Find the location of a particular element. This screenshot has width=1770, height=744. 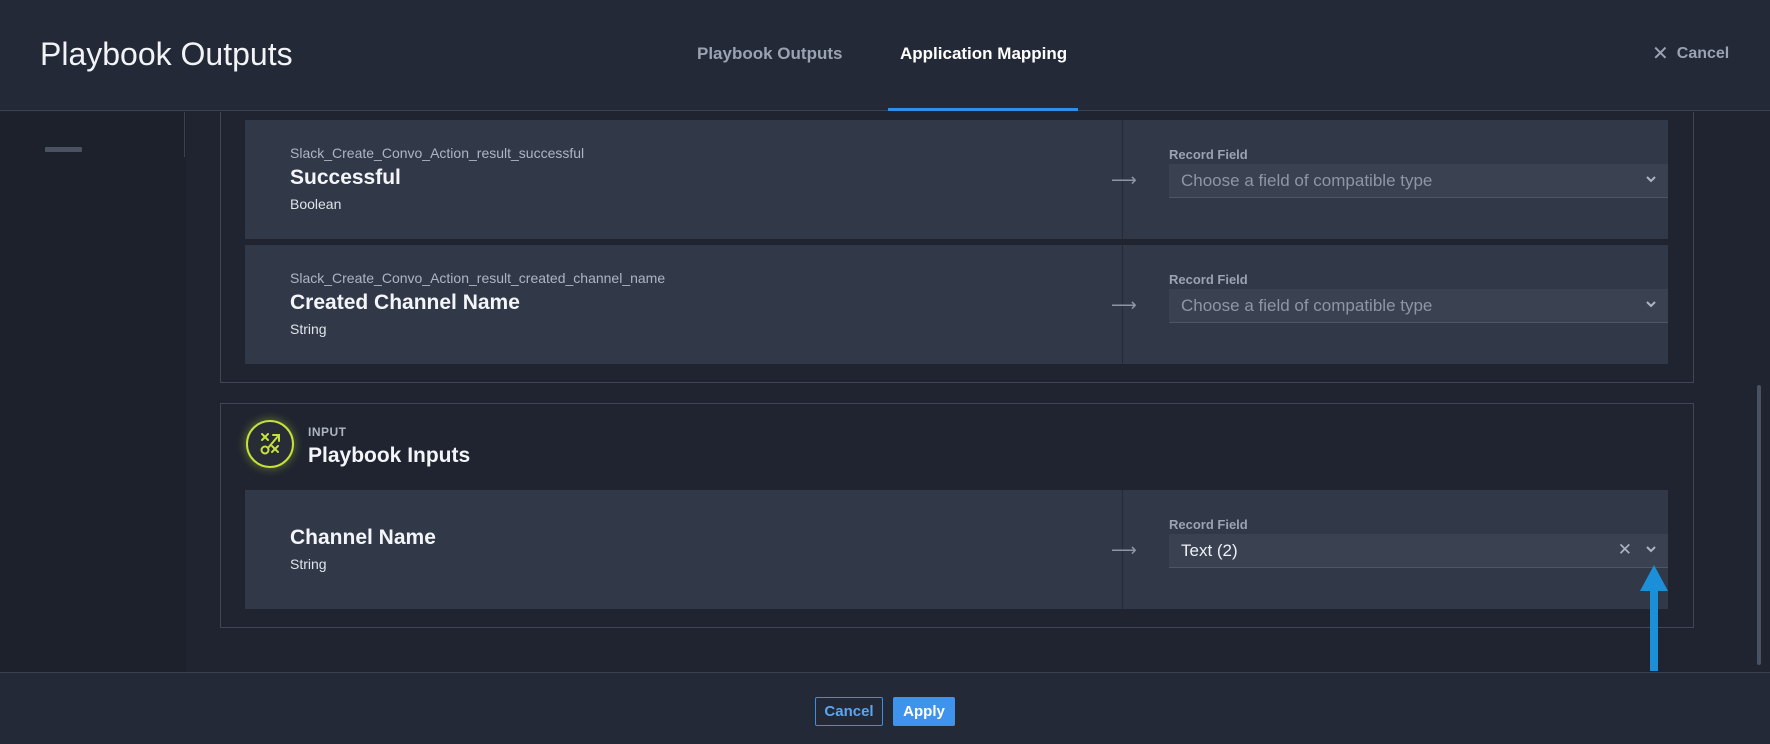

output-type: Boolean is located at coordinates (316, 204).